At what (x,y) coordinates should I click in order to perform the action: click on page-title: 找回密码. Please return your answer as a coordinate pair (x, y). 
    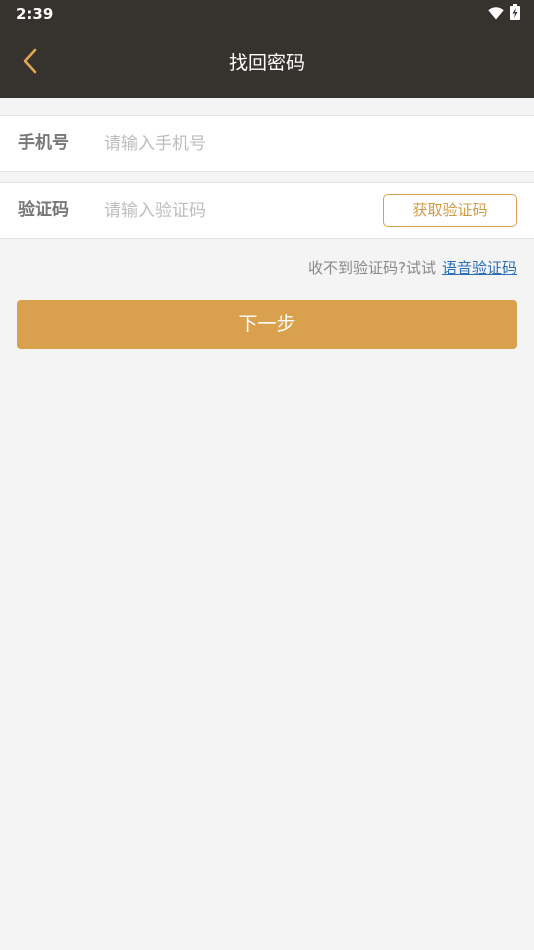
    Looking at the image, I should click on (266, 63).